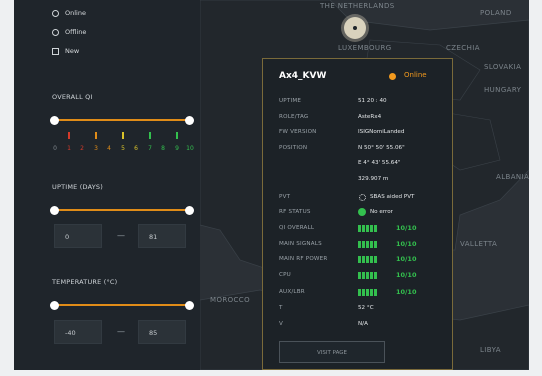 The height and width of the screenshot is (376, 542). I want to click on pvt-value: SBAS aided PVT, so click(392, 197).